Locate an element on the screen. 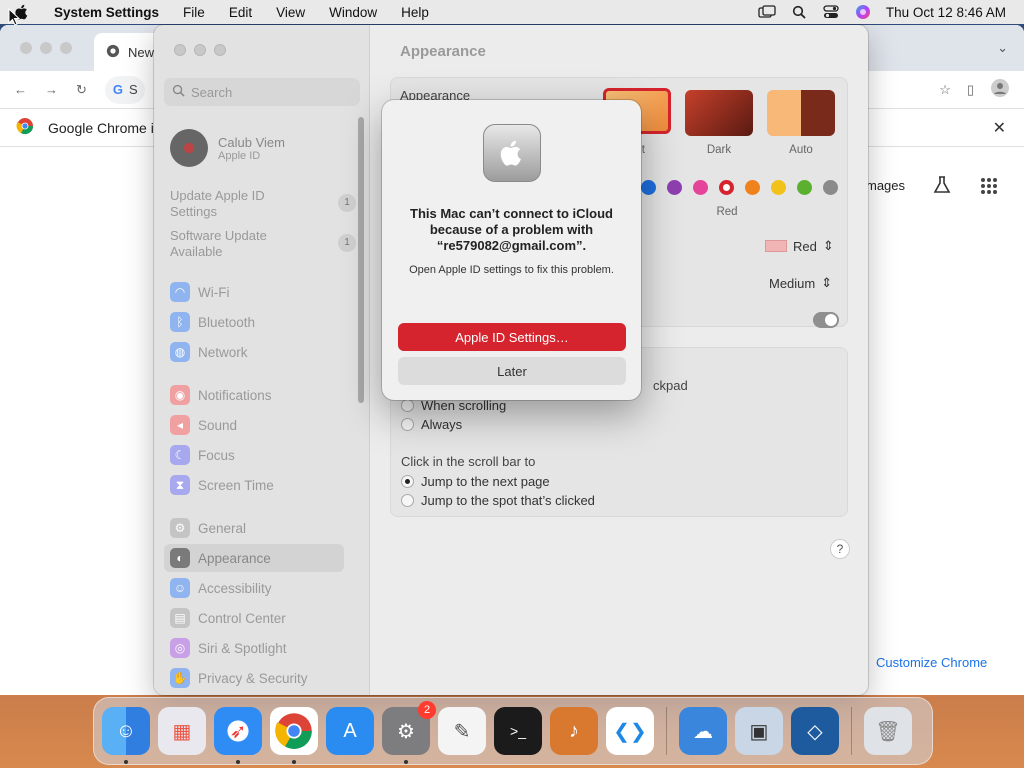 The width and height of the screenshot is (1024, 768). menu-window: Window is located at coordinates (353, 12).